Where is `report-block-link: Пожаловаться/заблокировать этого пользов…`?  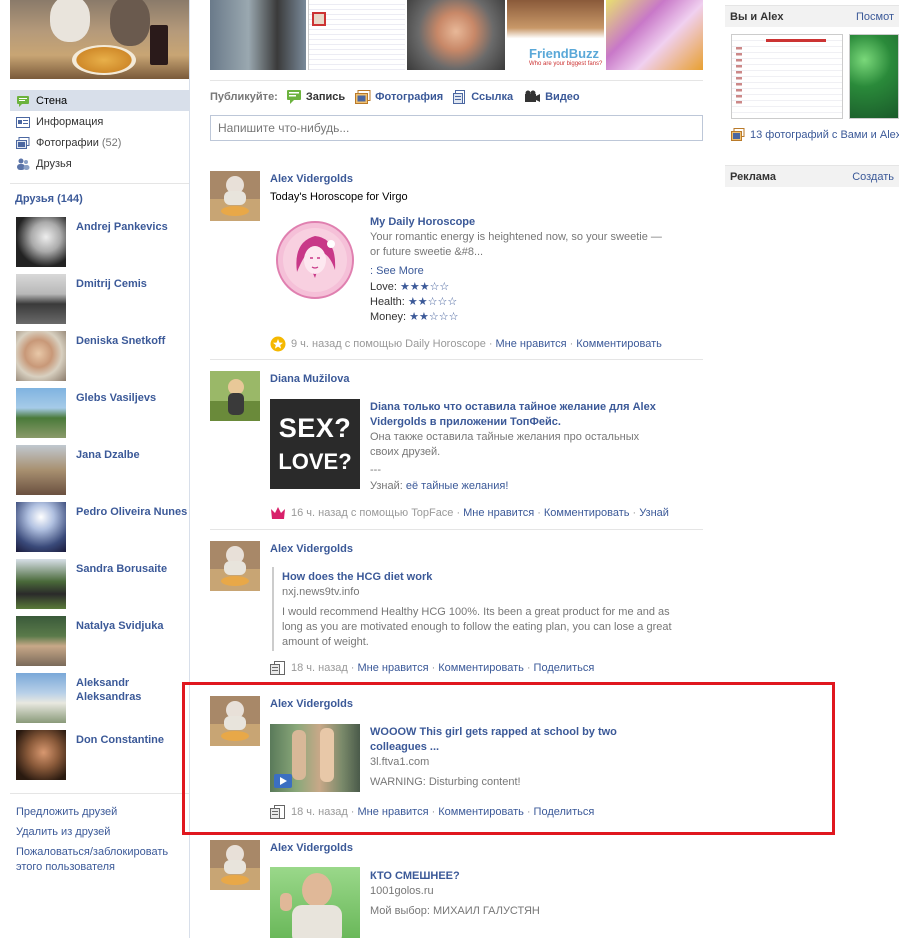 report-block-link: Пожаловаться/заблокировать этого пользов… is located at coordinates (98, 860).